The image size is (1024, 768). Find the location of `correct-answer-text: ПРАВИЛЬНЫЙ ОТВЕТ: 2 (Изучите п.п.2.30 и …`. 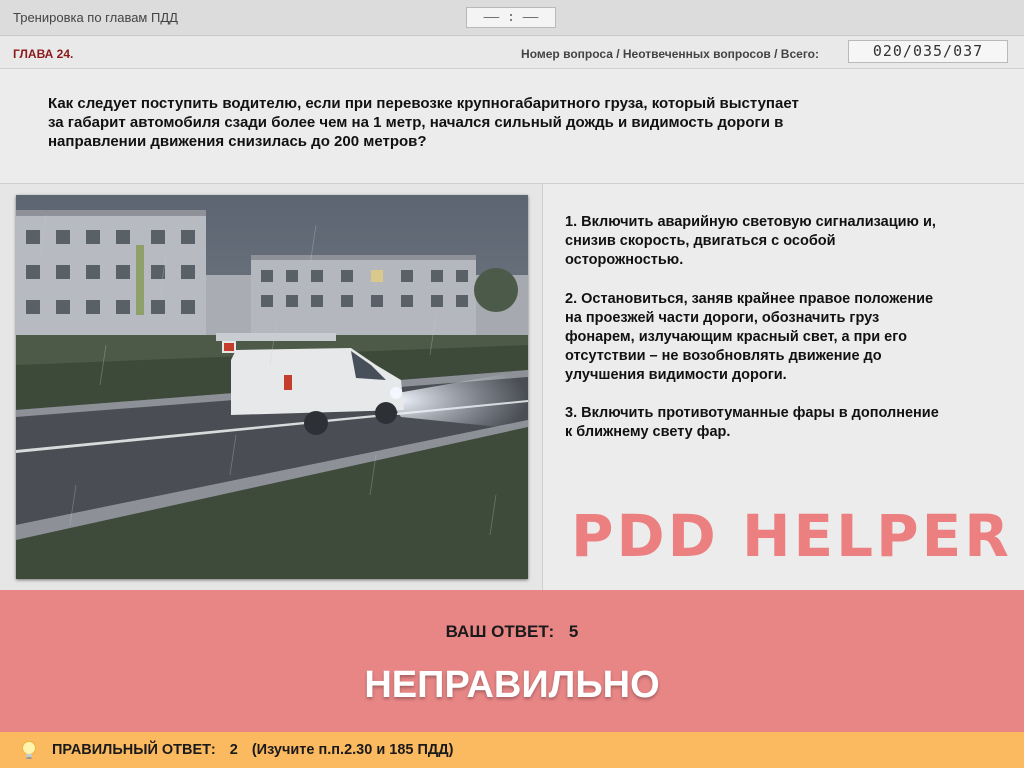

correct-answer-text: ПРАВИЛЬНЫЙ ОТВЕТ: 2 (Изучите п.п.2.30 и … is located at coordinates (257, 750).